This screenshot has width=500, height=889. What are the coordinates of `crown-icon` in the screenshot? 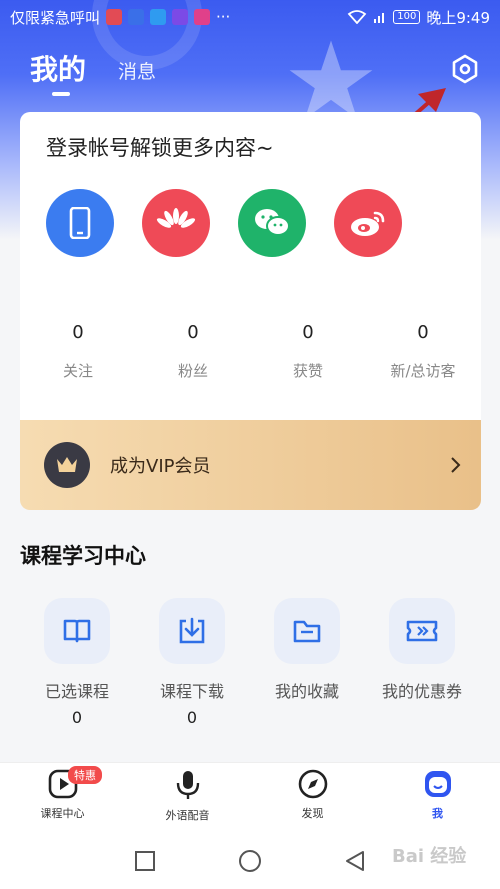 It's located at (67, 464).